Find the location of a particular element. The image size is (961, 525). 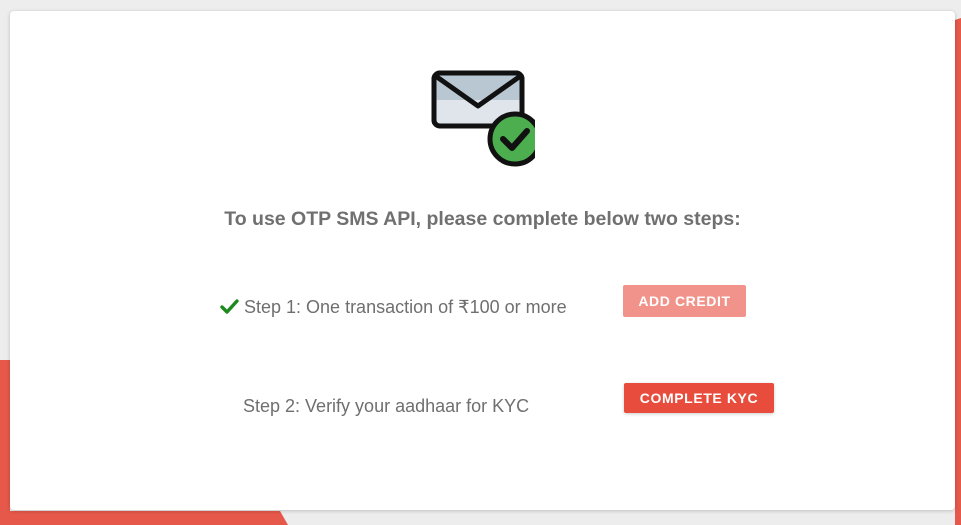

mail-verified-icon is located at coordinates (483, 118).